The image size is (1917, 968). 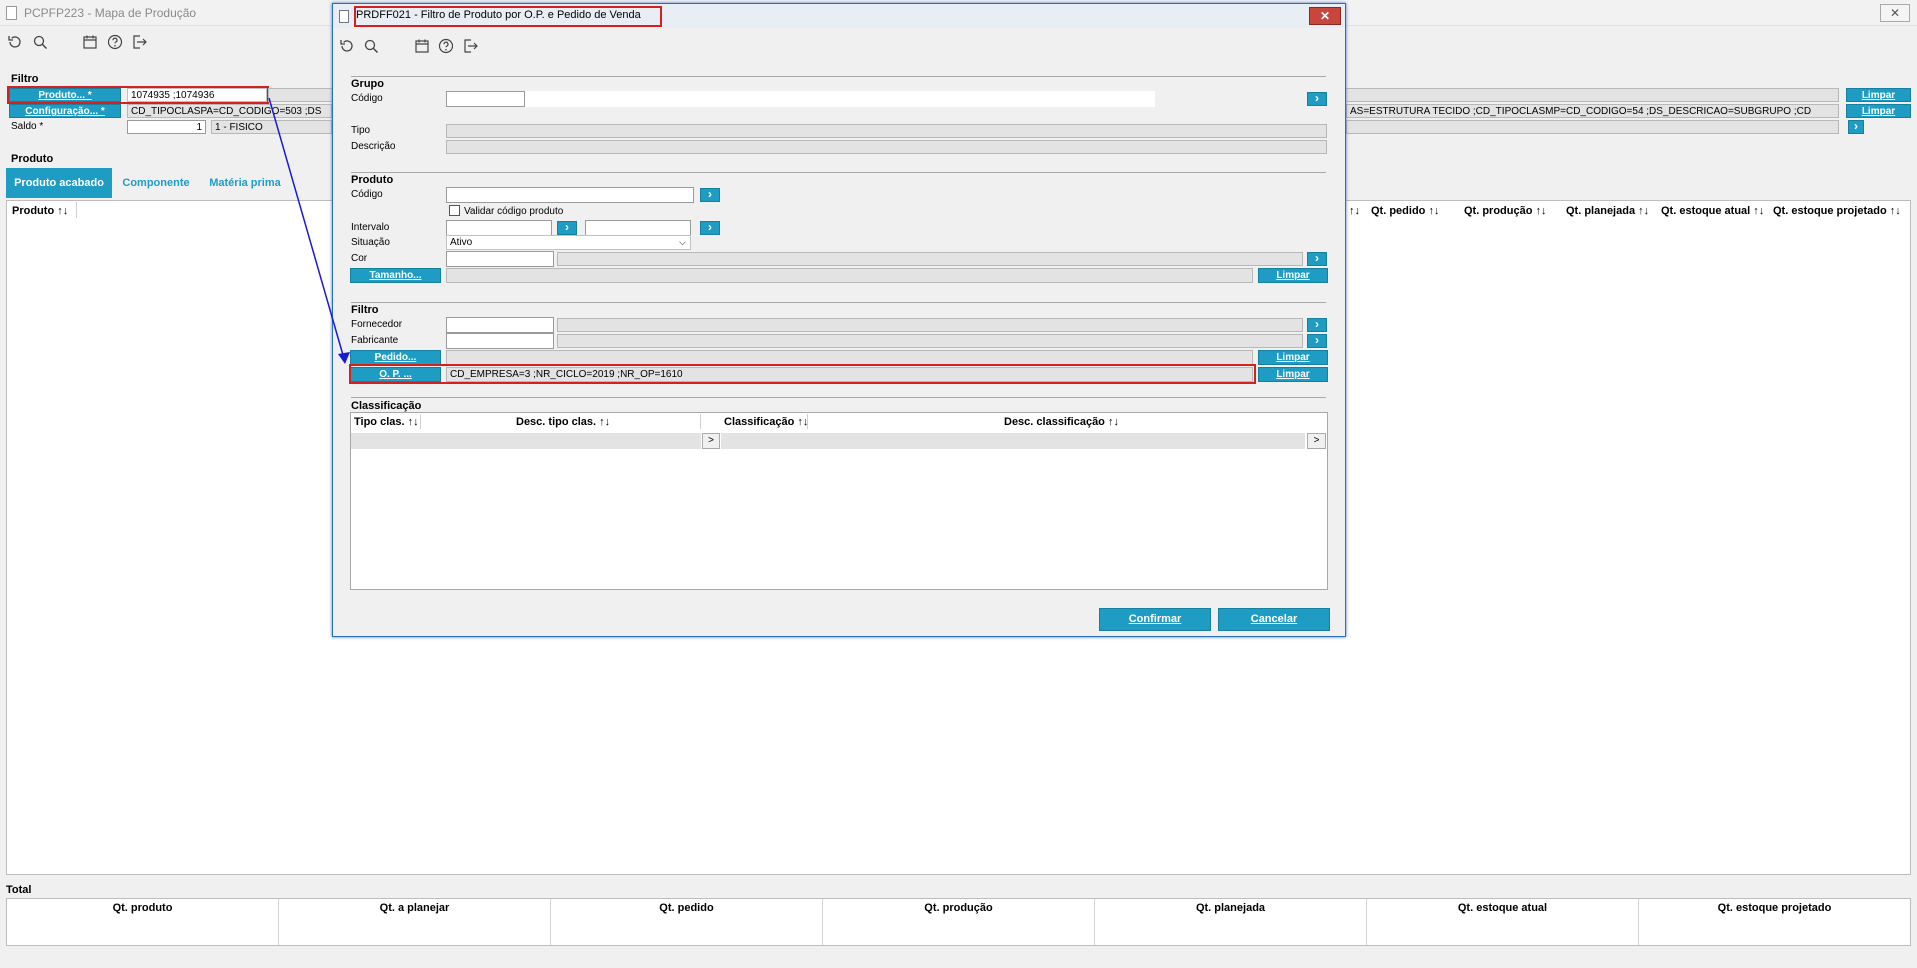 What do you see at coordinates (309, 230) in the screenshot?
I see `annotation-arrow` at bounding box center [309, 230].